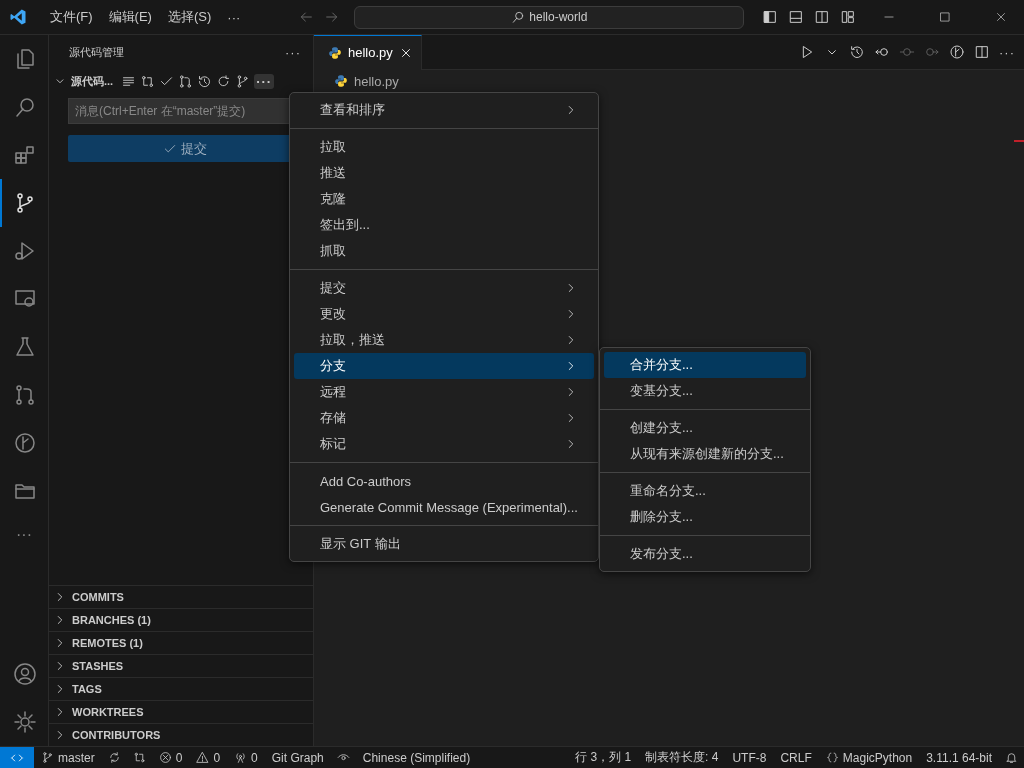 This screenshot has width=1024, height=768. I want to click on panel-header: TAGS, so click(181, 688).